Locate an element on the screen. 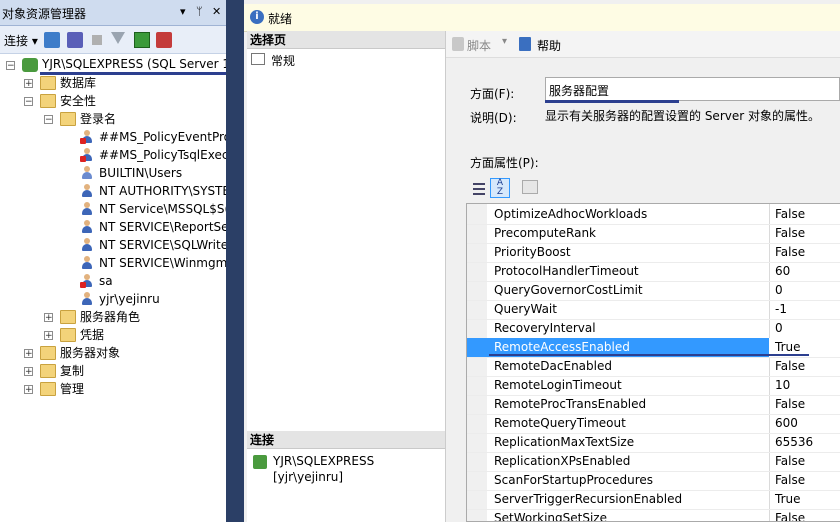 The height and width of the screenshot is (522, 840). tree-node-replication: + 复制 is located at coordinates (113, 371).